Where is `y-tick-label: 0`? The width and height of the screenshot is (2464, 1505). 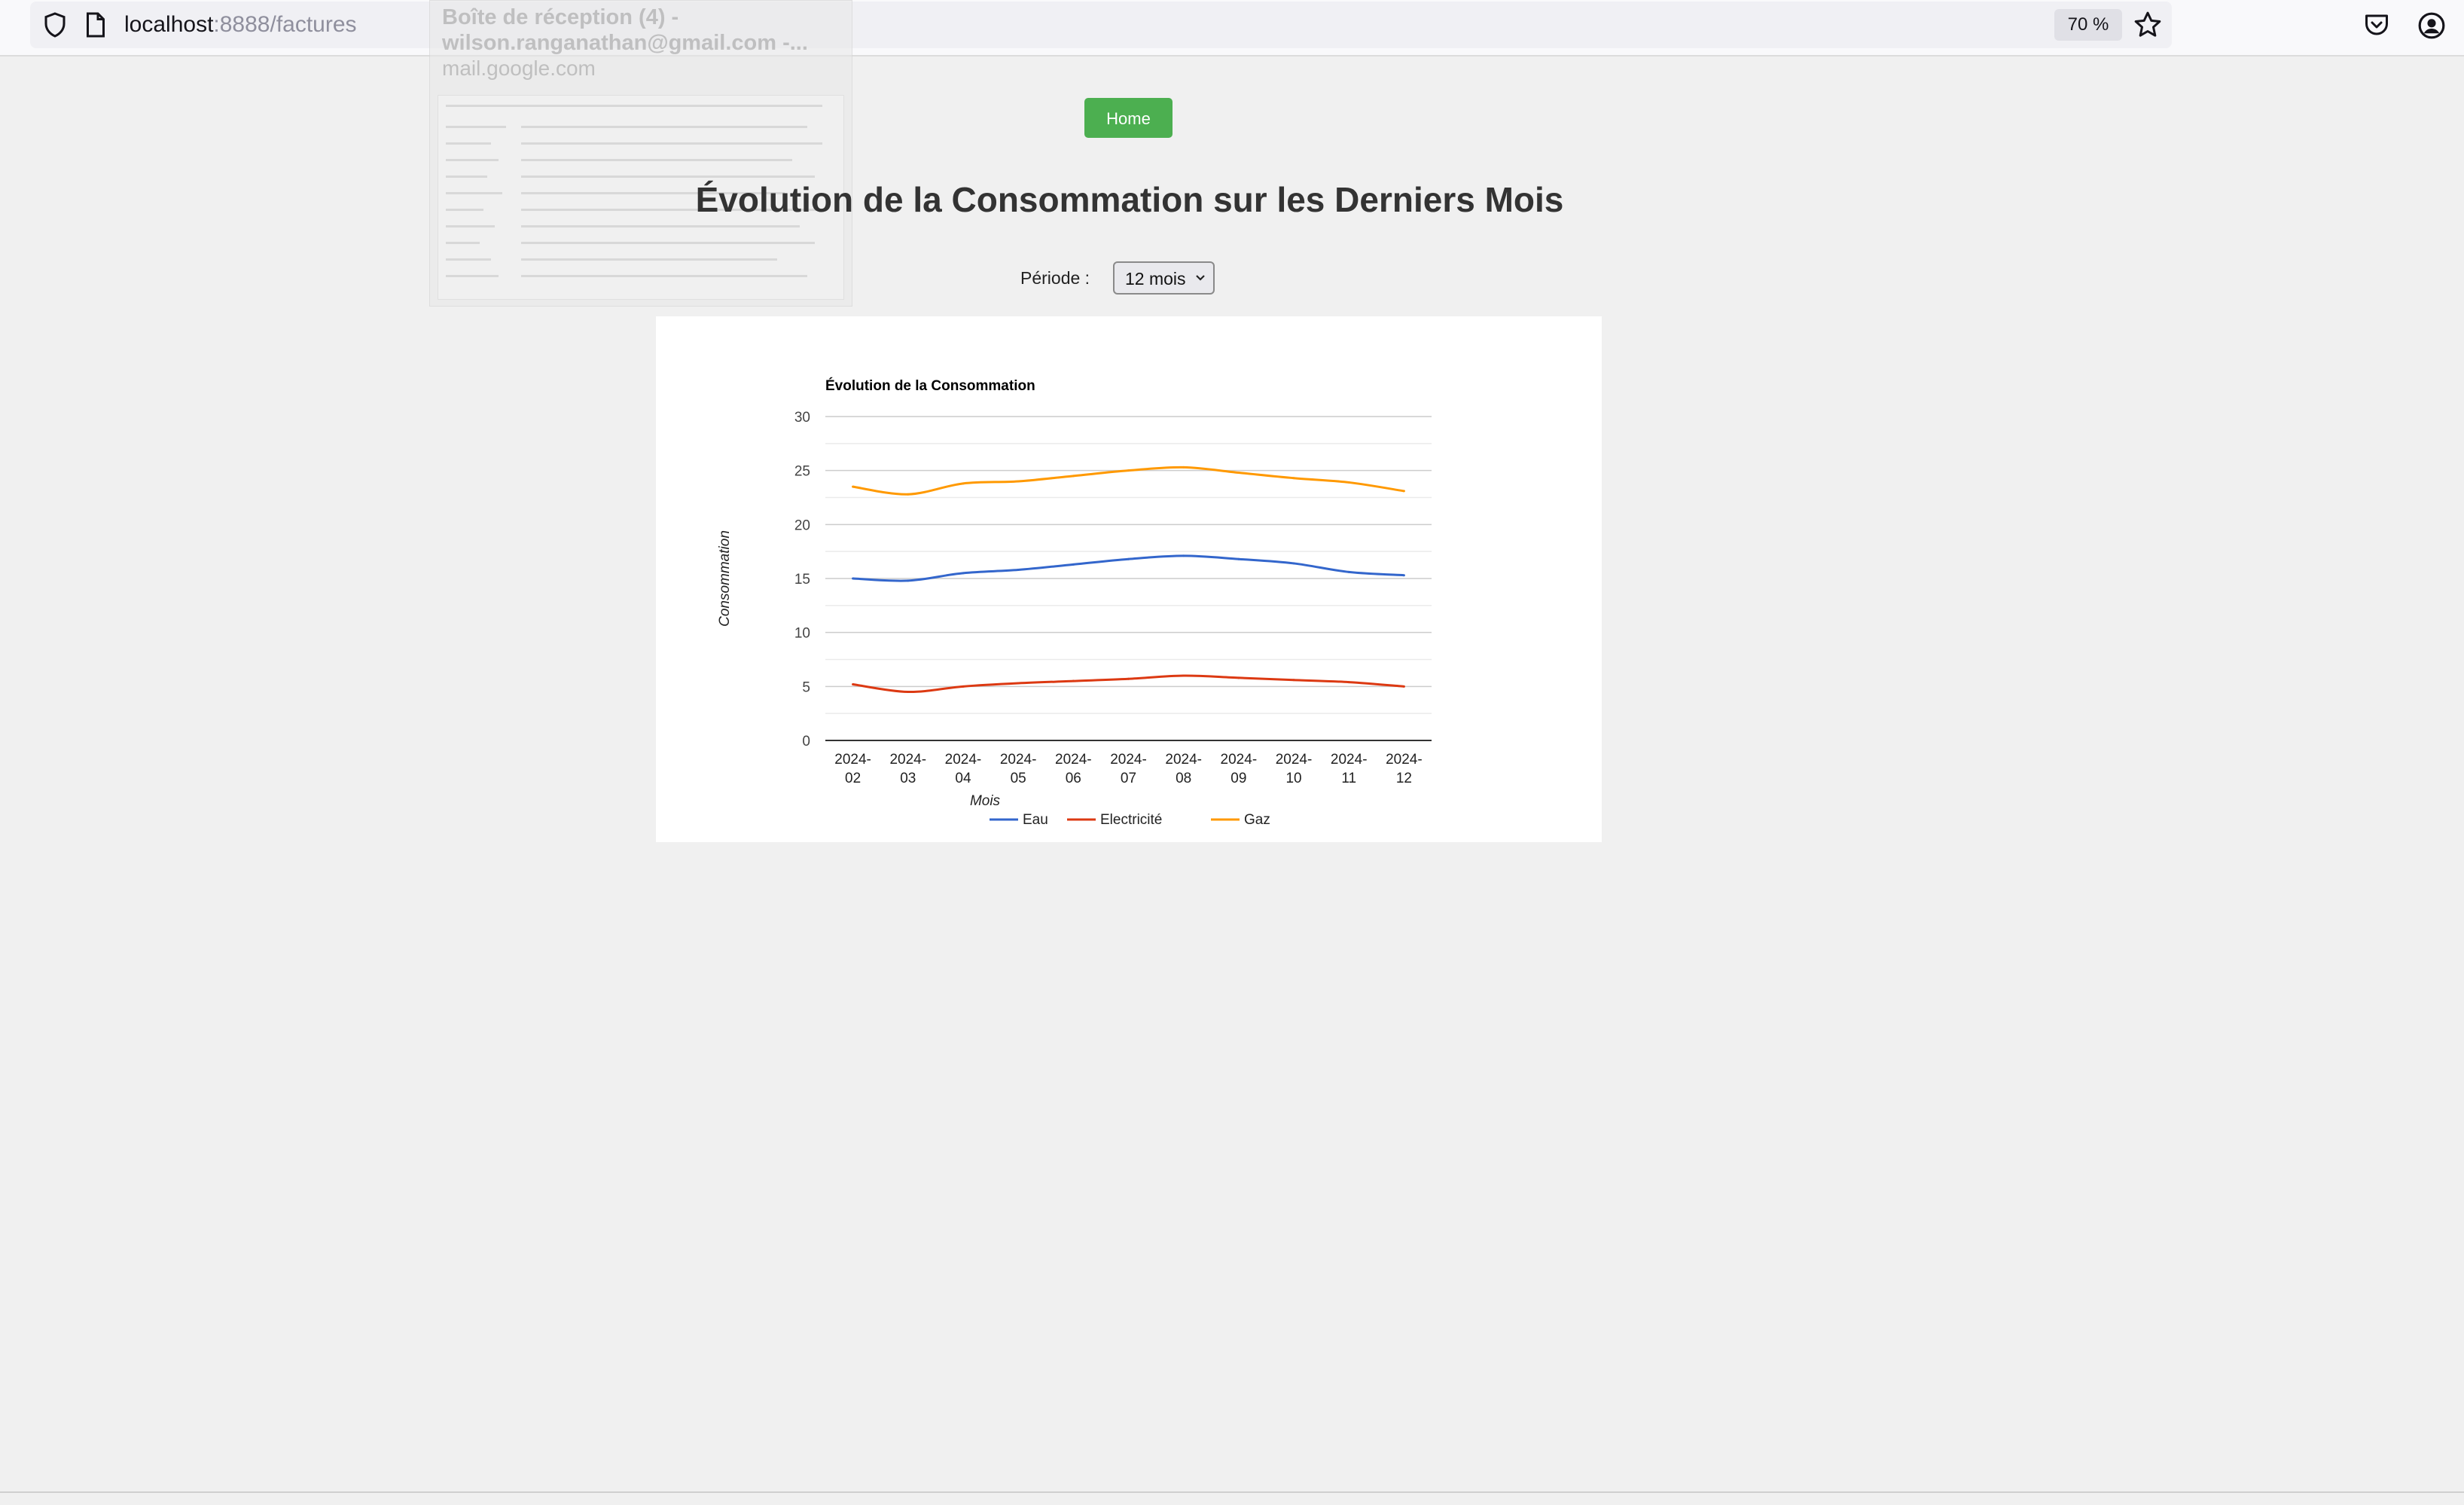 y-tick-label: 0 is located at coordinates (806, 741).